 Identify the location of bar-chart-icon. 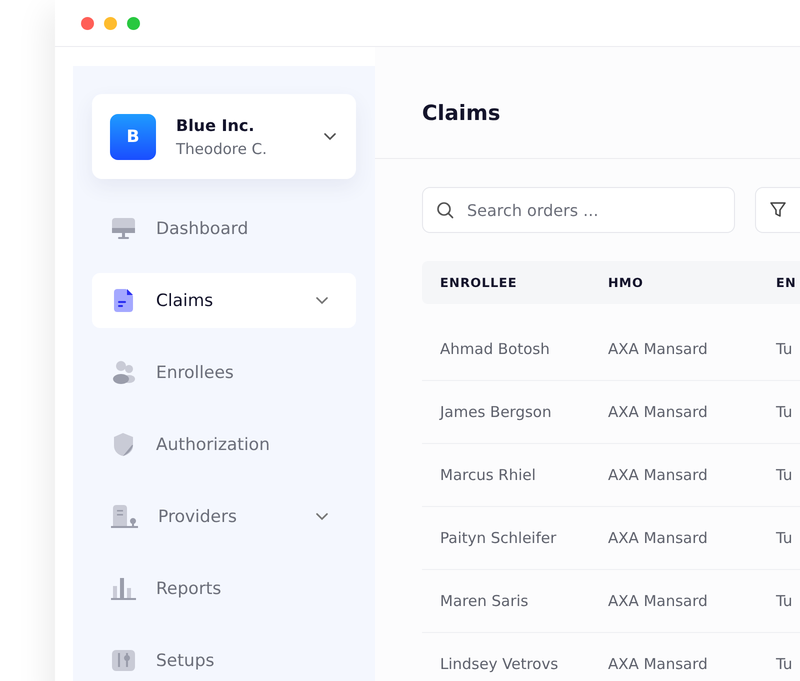
(123, 588).